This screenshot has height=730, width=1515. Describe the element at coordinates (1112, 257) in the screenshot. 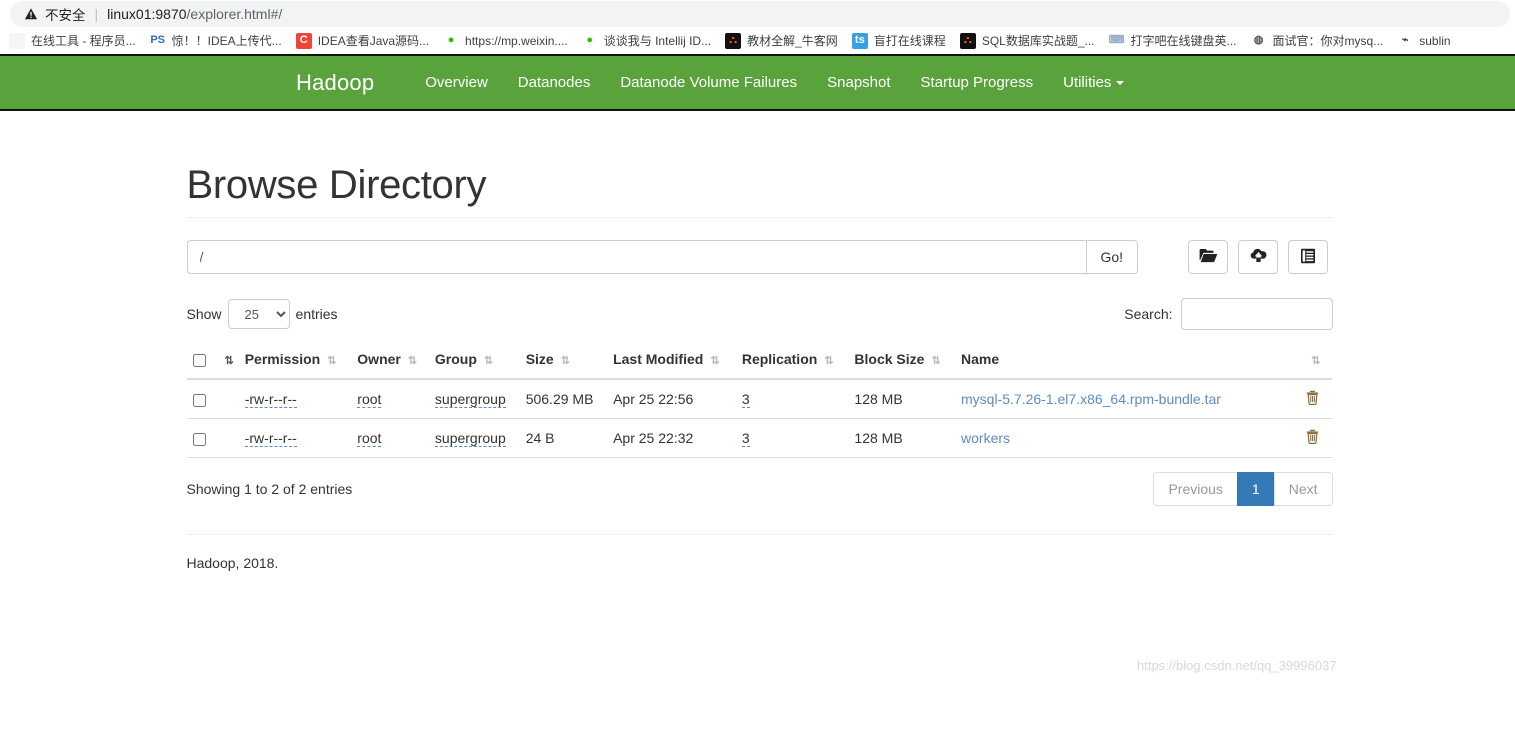

I see `go-button: Go!` at that location.